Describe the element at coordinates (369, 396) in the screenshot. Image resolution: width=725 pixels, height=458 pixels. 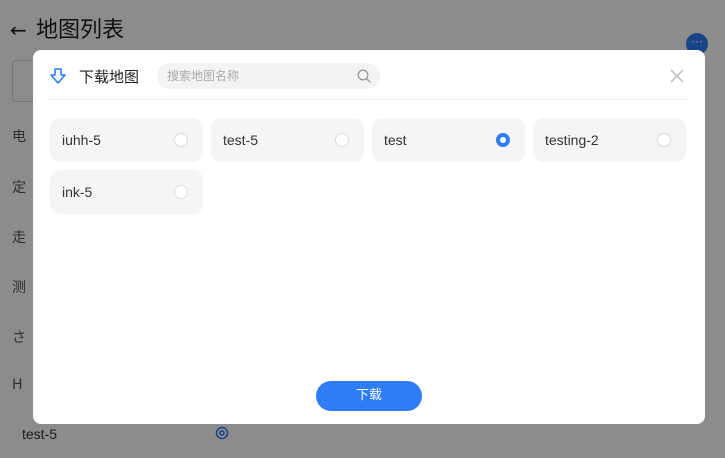
I see `download-button: 下载` at that location.